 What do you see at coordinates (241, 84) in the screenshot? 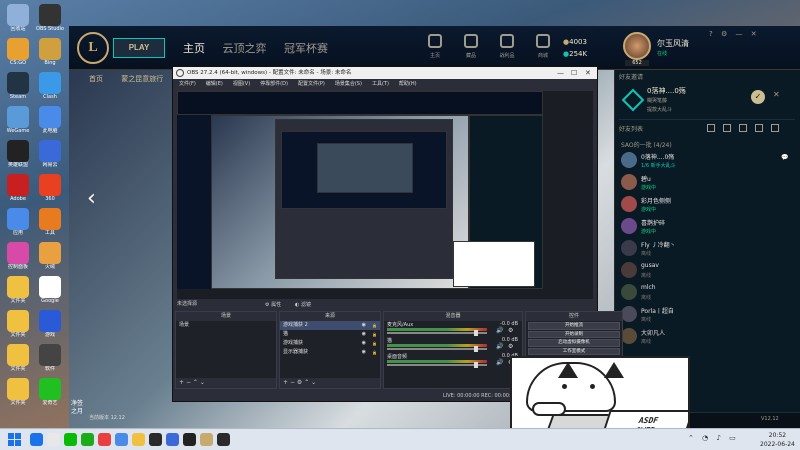
I see `obs-menu-item: 视图(V)` at bounding box center [241, 84].